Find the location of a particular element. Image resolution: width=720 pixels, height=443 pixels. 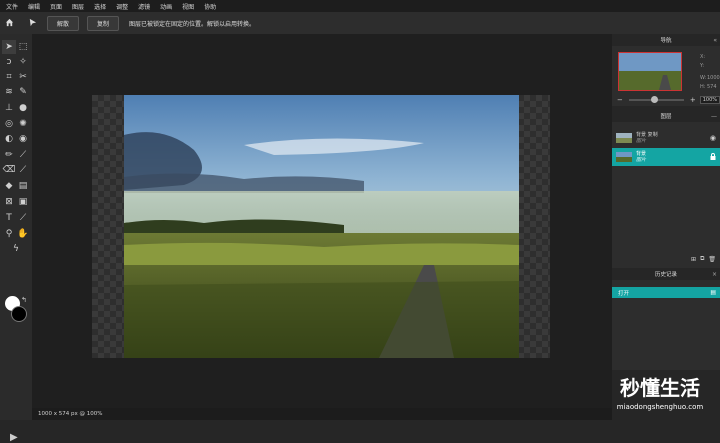

history-panel: 历史记录 × is located at coordinates (666, 319).